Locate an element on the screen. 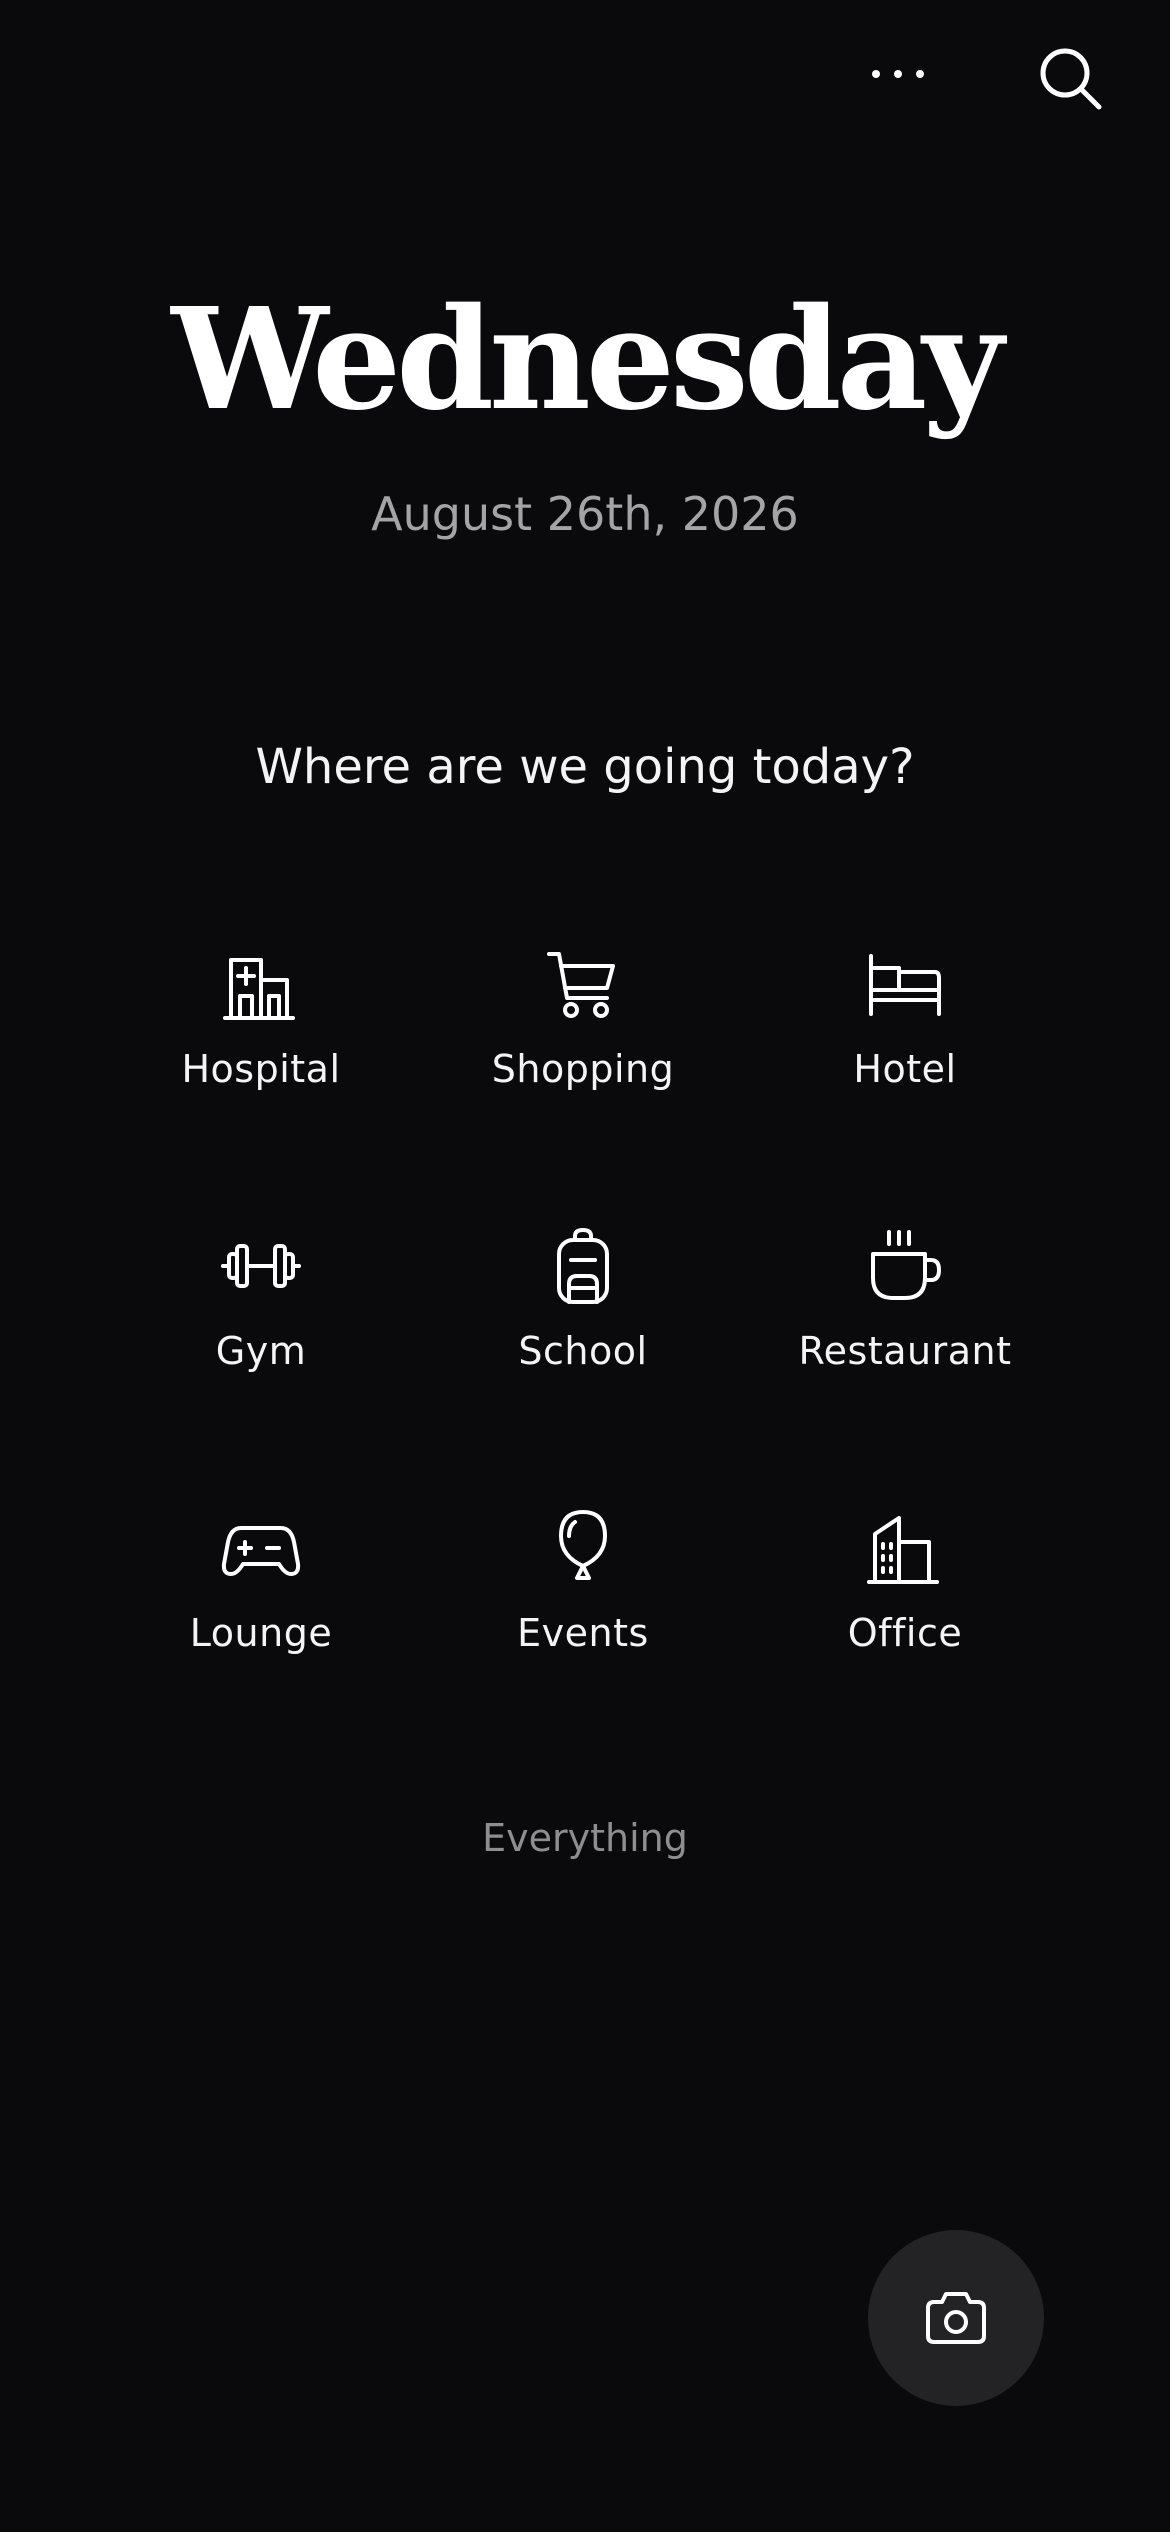 The width and height of the screenshot is (1170, 2532). destination-hospital: Hospital is located at coordinates (261, 1071).